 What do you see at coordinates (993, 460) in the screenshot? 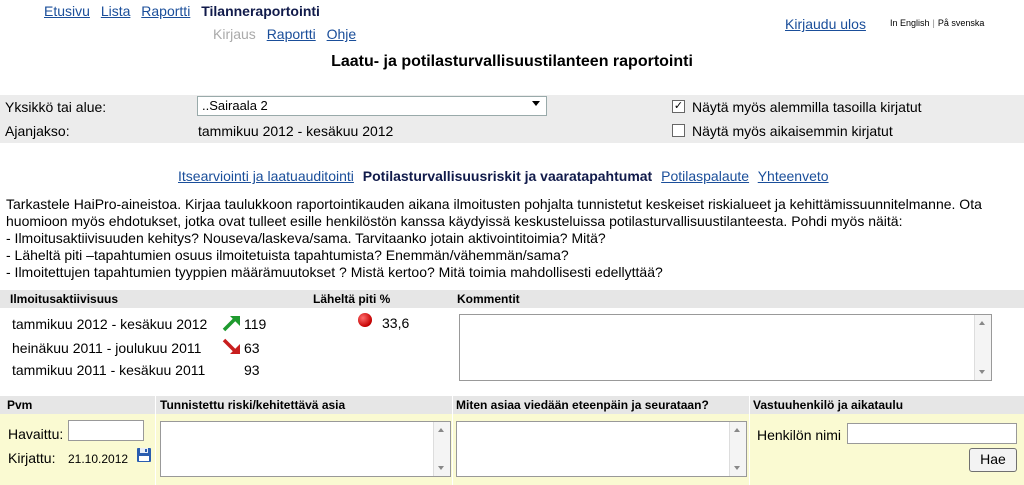
I see `search-button: Hae` at bounding box center [993, 460].